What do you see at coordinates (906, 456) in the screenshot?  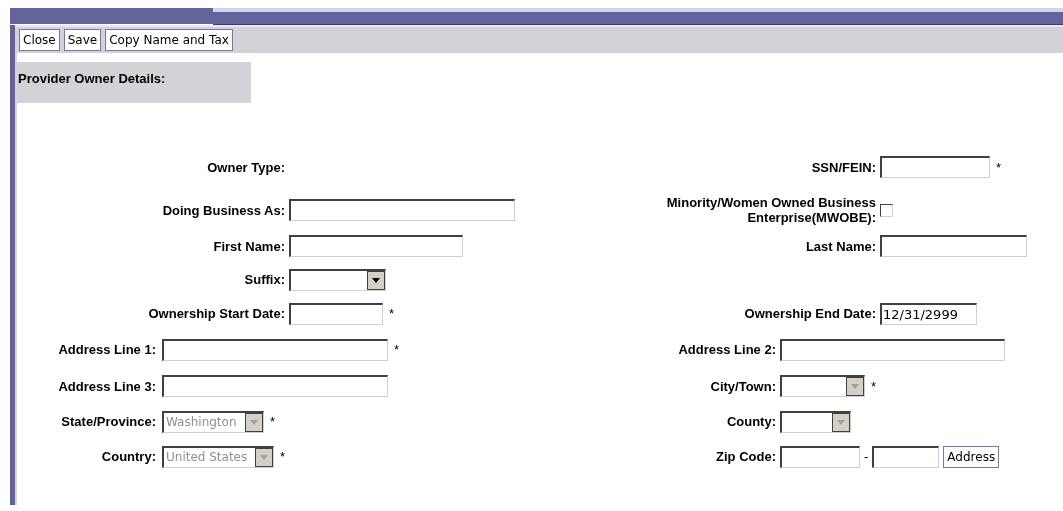 I see `zip-extension-field` at bounding box center [906, 456].